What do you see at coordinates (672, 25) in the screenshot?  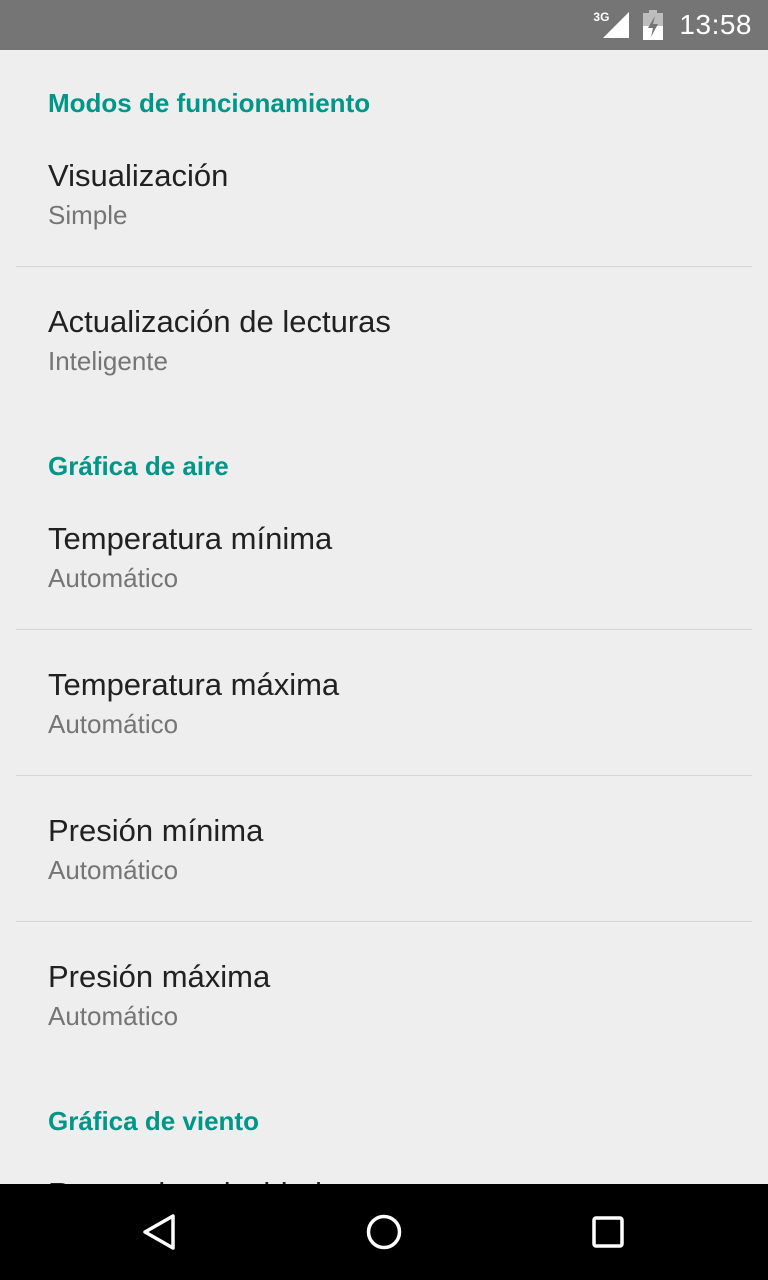 I see `status-icons: 3G 13:58` at bounding box center [672, 25].